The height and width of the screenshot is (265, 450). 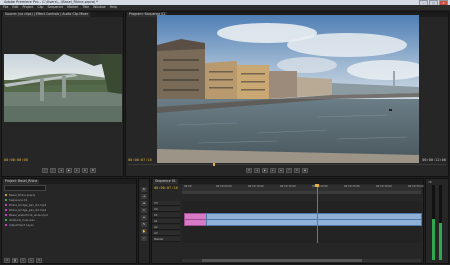 I want to click on zoom-tool-icon: ⌕, so click(x=144, y=238).